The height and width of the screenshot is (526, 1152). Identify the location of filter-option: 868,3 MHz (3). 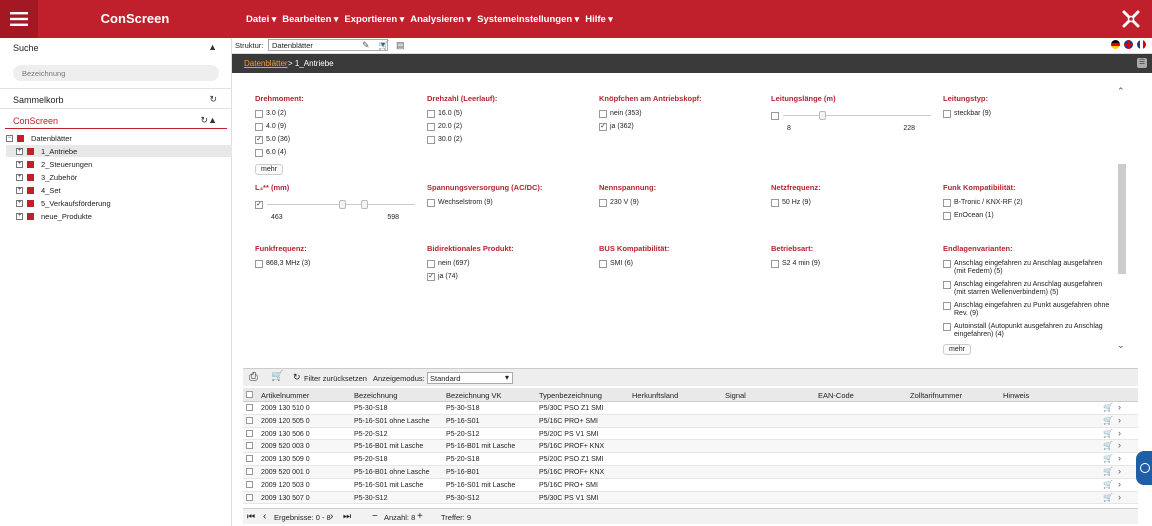
(340, 264).